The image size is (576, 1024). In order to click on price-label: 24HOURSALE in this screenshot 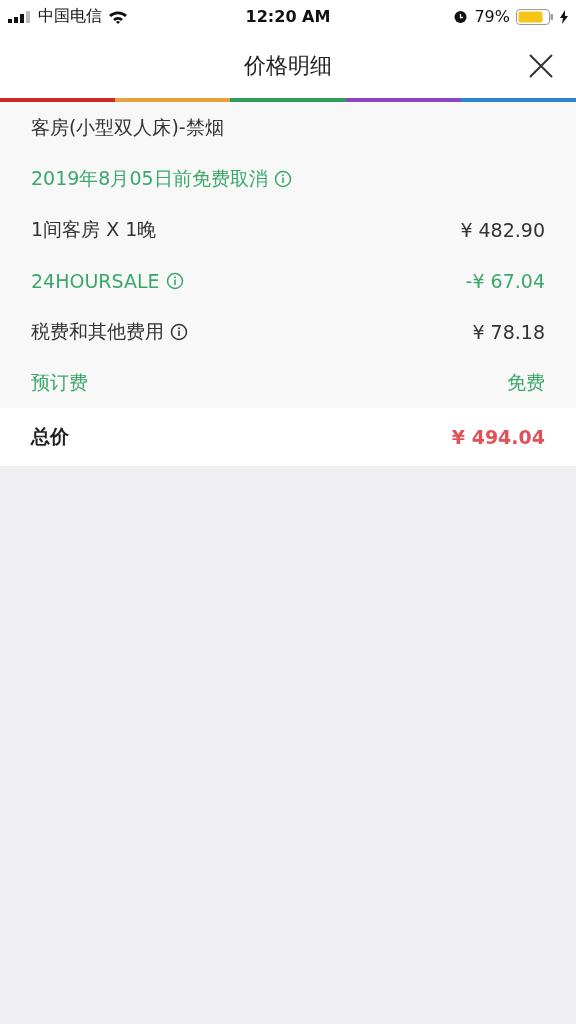, I will do `click(95, 280)`.